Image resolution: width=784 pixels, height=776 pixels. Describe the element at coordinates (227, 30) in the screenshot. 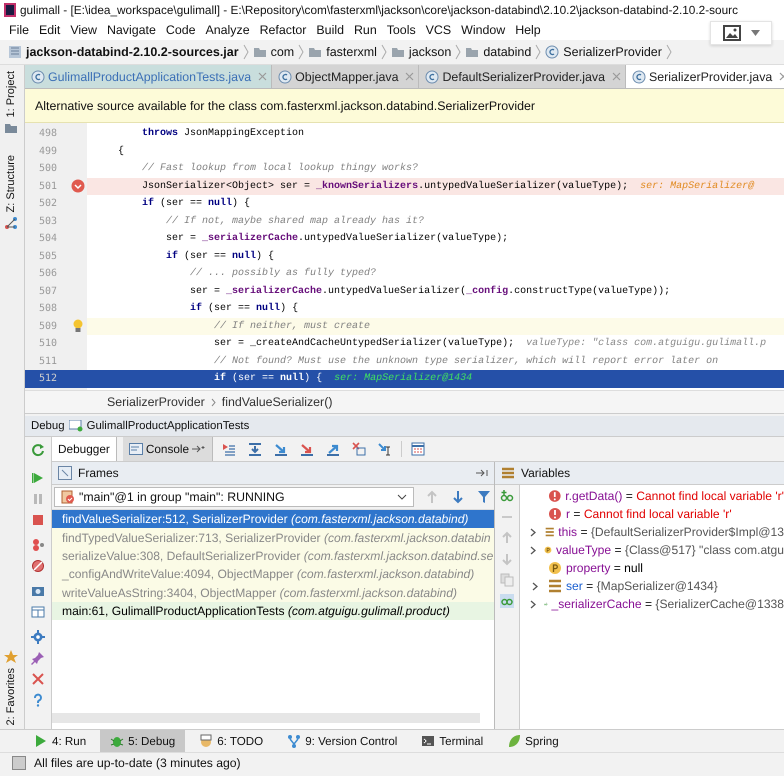

I see `menu-item: Analyze` at that location.